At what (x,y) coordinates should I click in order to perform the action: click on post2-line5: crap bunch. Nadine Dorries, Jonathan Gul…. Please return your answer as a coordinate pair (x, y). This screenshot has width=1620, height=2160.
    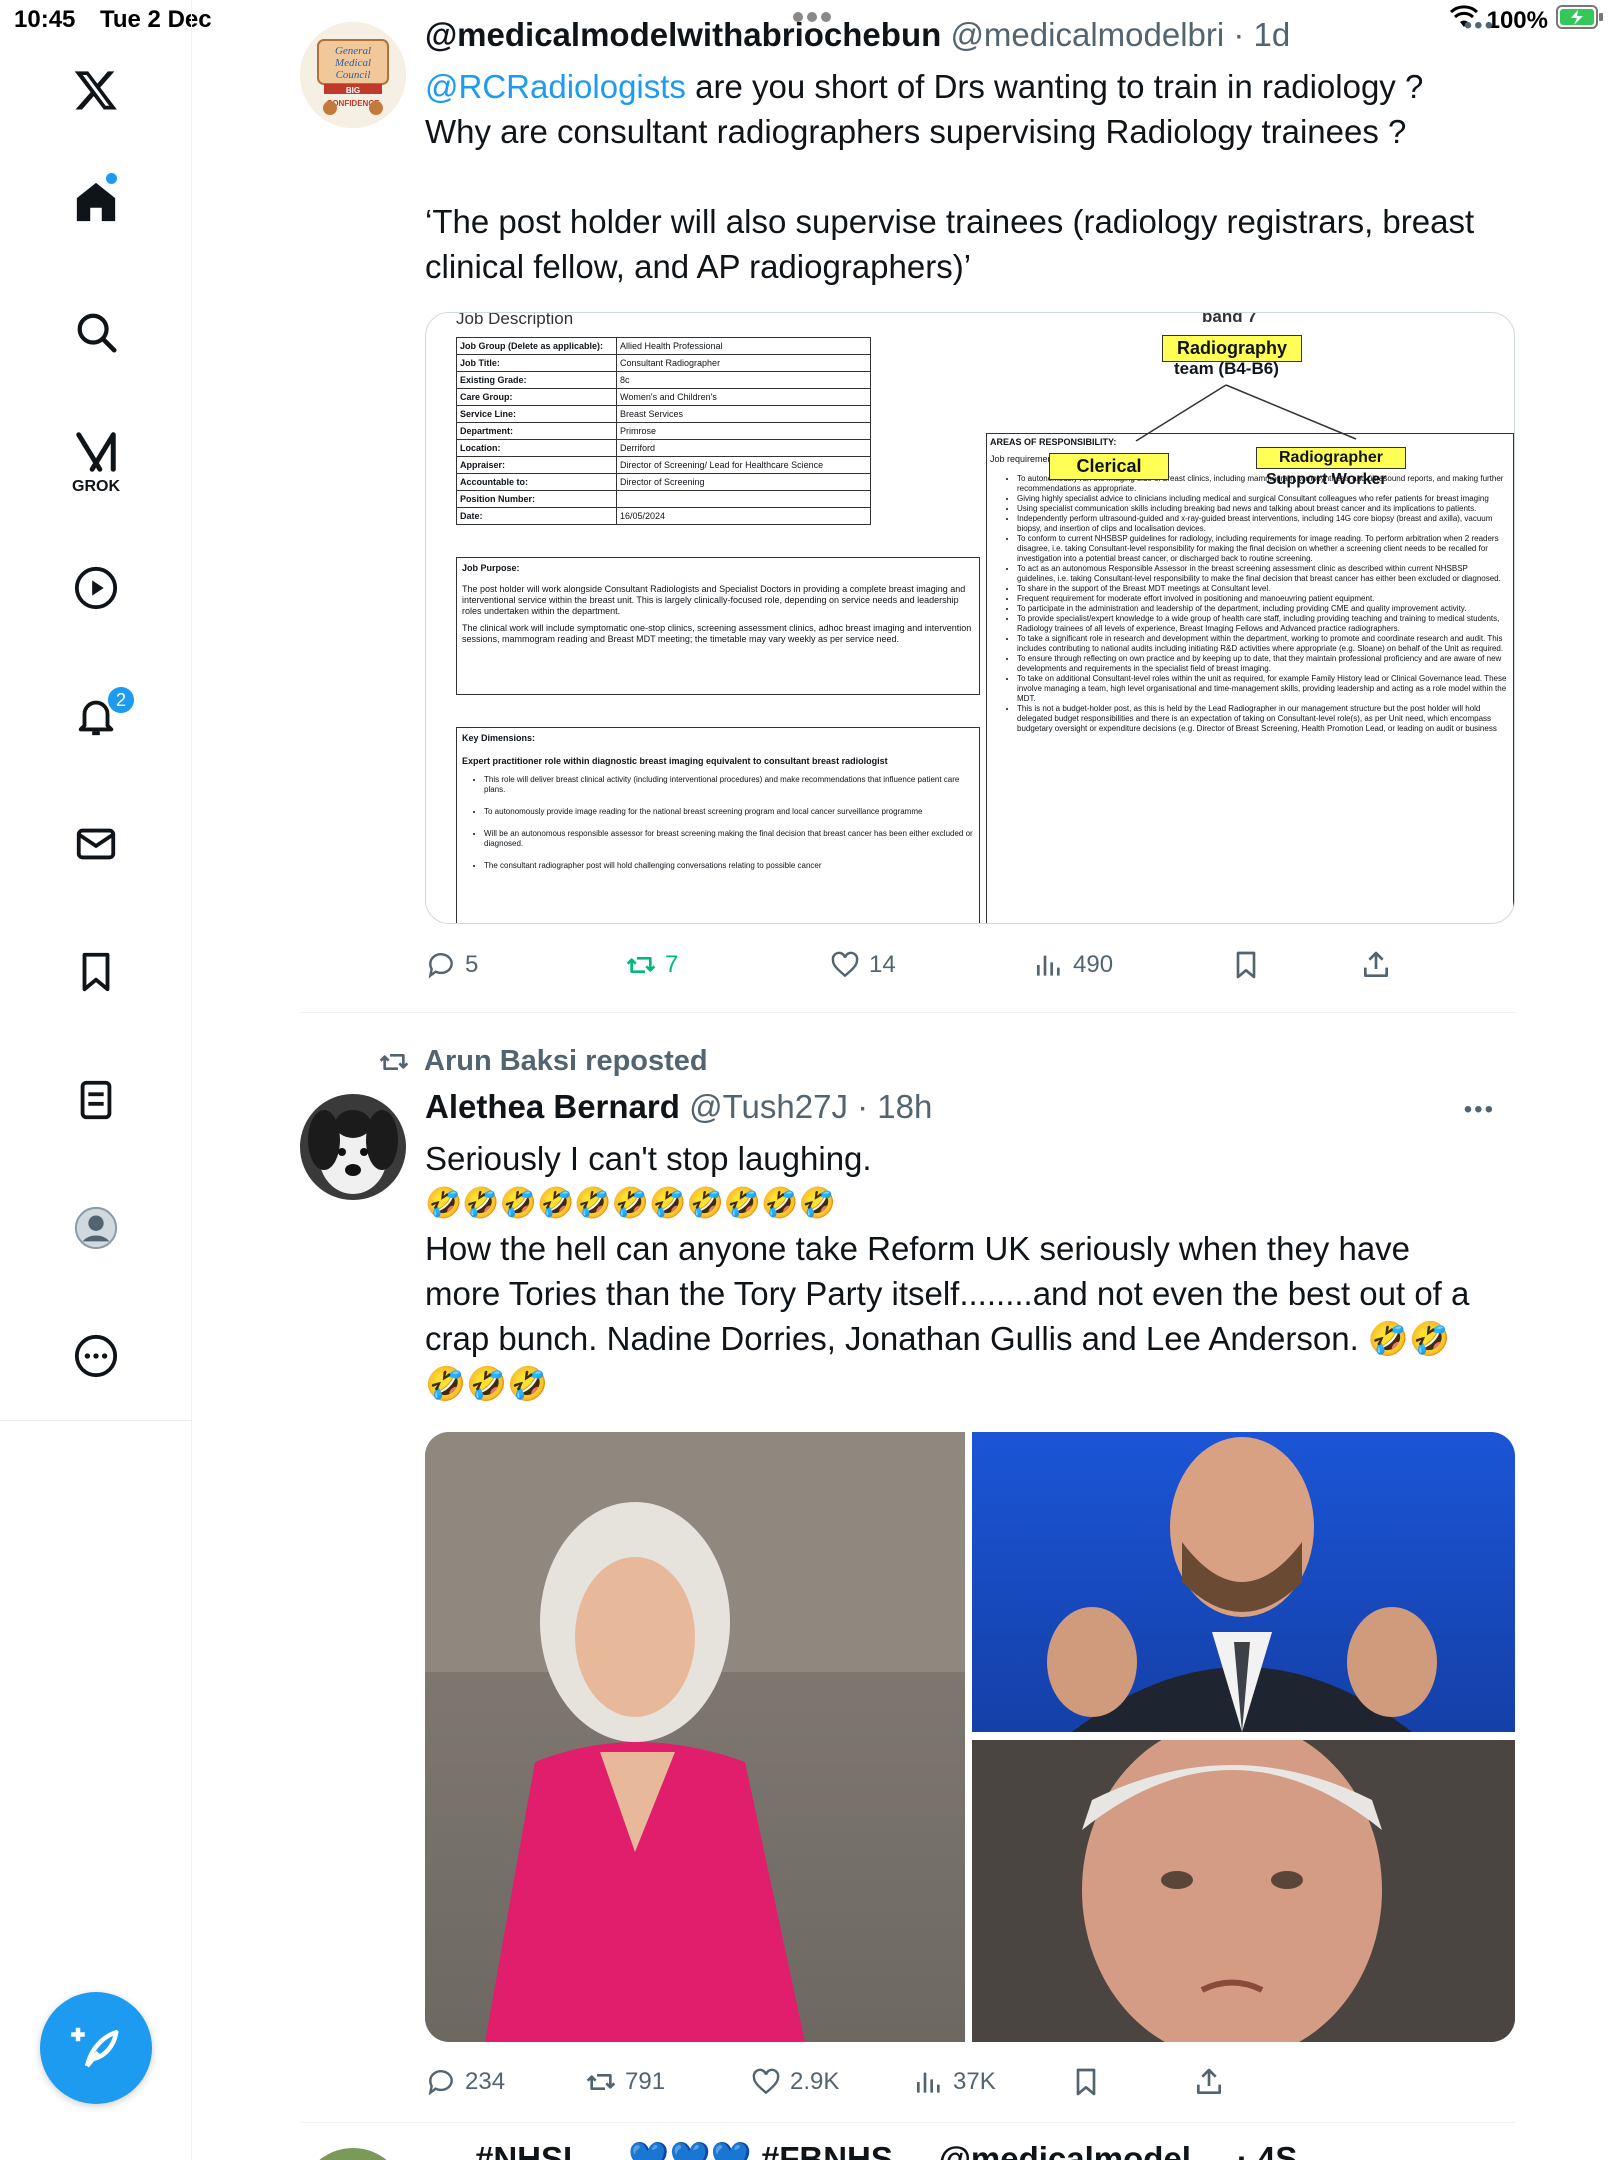
    Looking at the image, I should click on (938, 1338).